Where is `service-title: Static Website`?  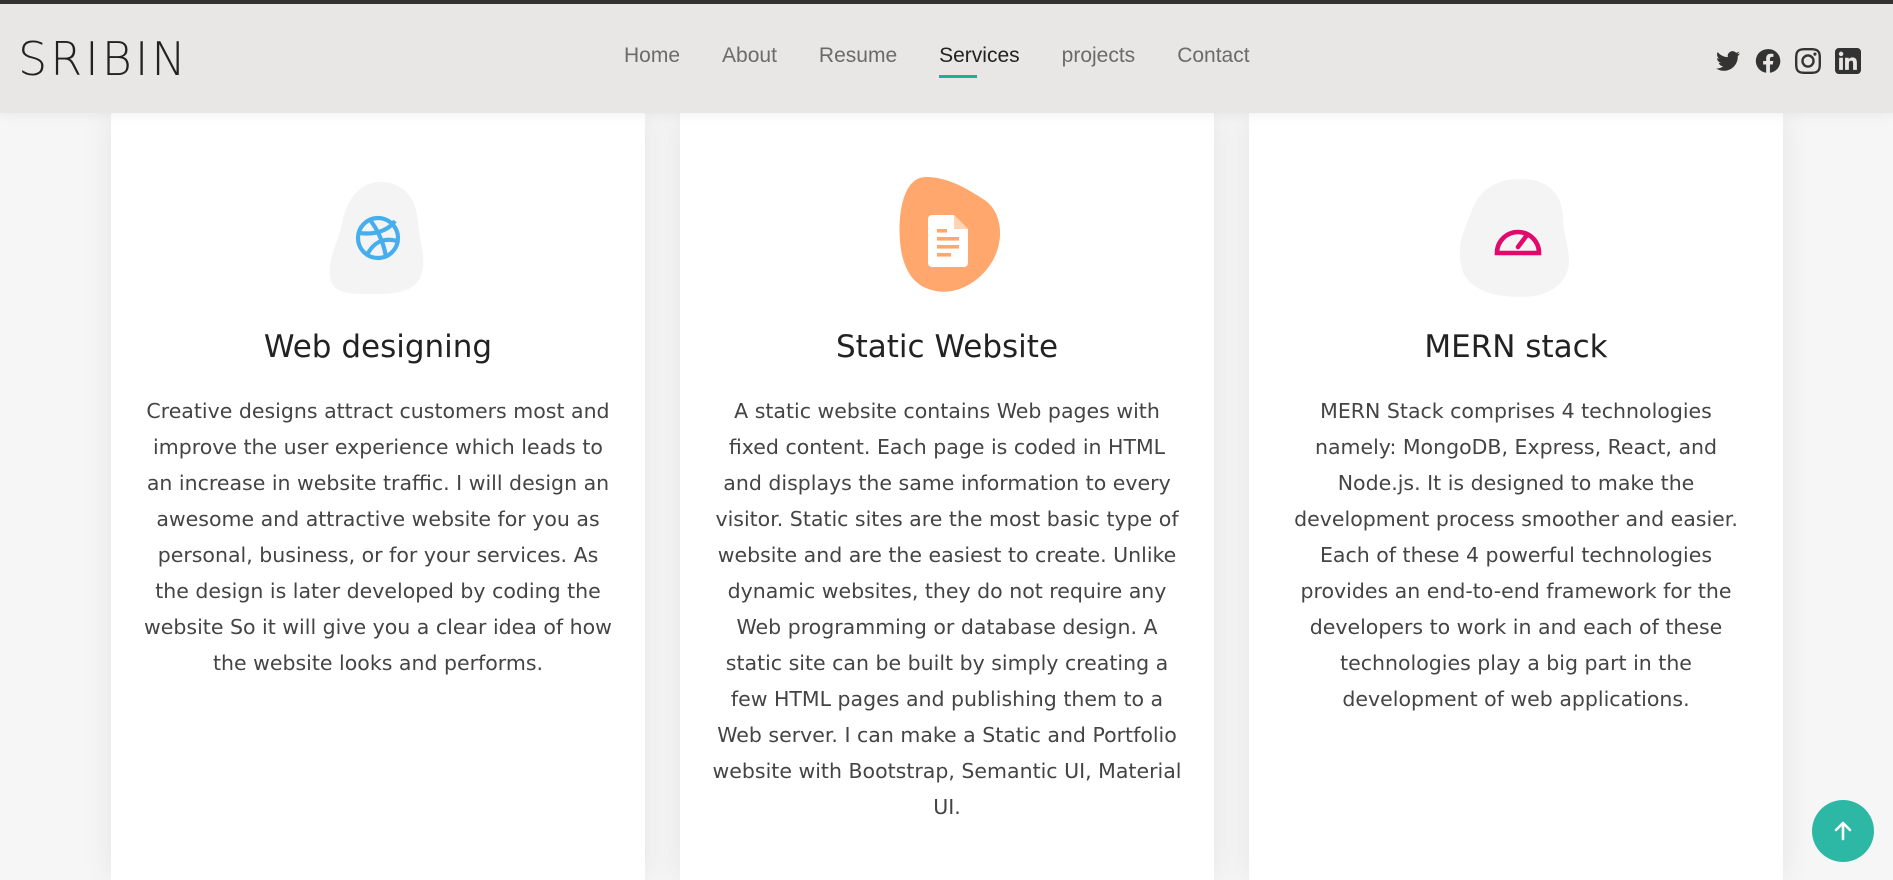
service-title: Static Website is located at coordinates (947, 347).